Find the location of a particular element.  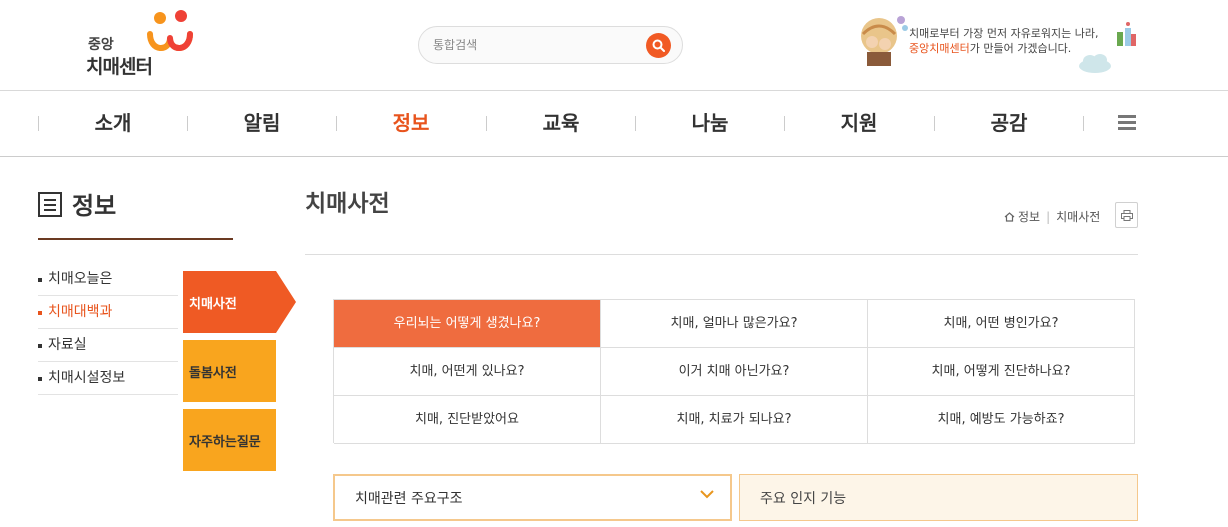

document-icon is located at coordinates (50, 204).